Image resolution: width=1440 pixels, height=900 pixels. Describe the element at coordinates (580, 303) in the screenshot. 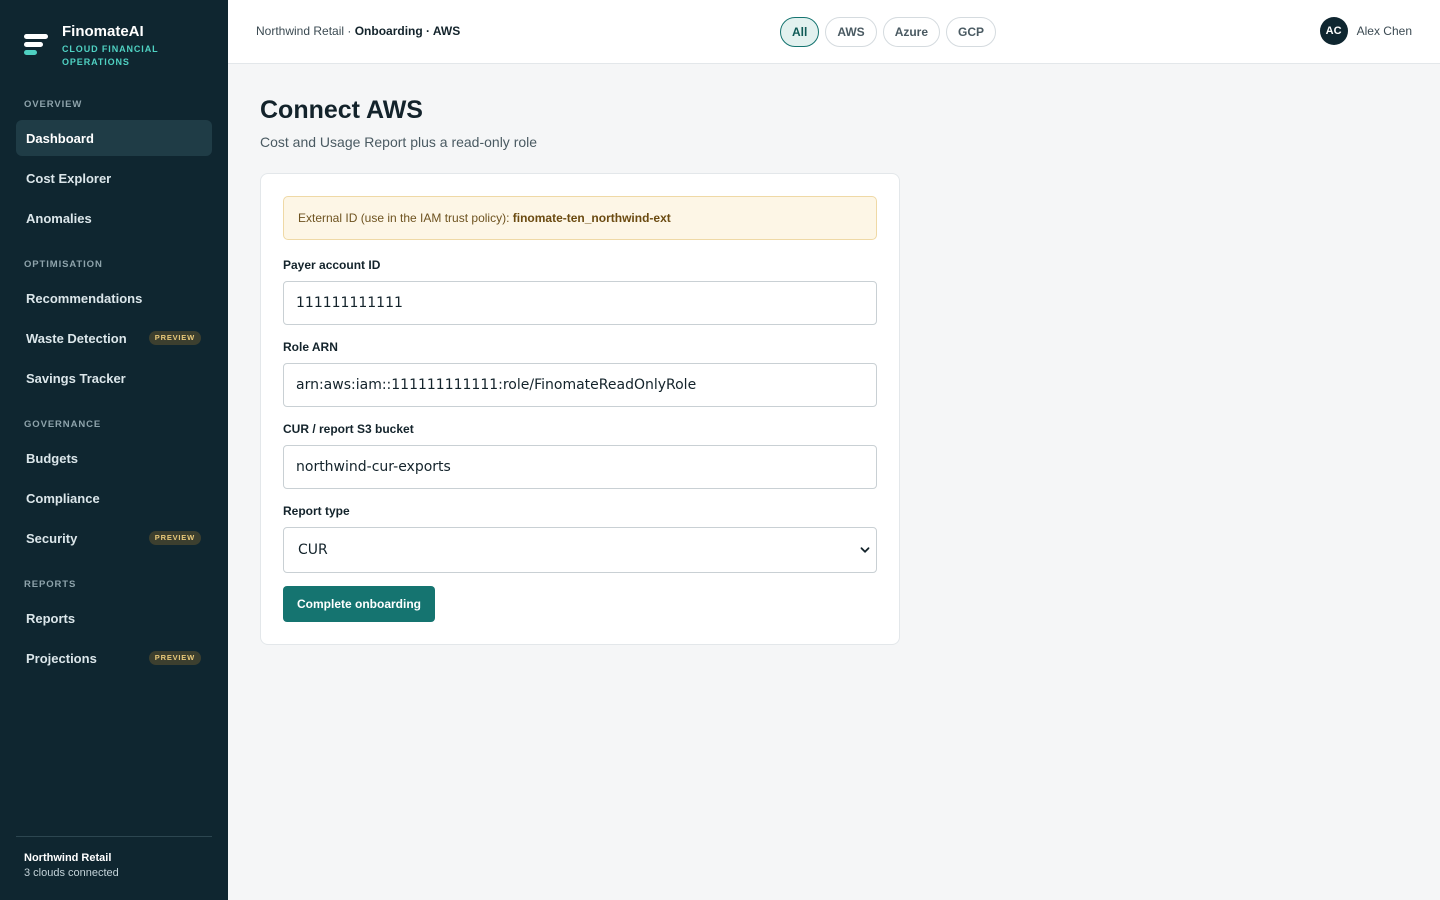

I see `payer-account-input` at that location.